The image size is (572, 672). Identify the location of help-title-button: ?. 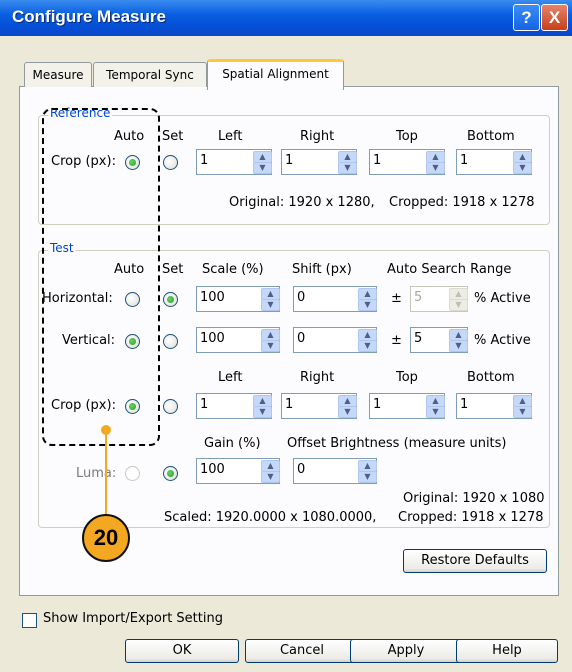
(526, 17).